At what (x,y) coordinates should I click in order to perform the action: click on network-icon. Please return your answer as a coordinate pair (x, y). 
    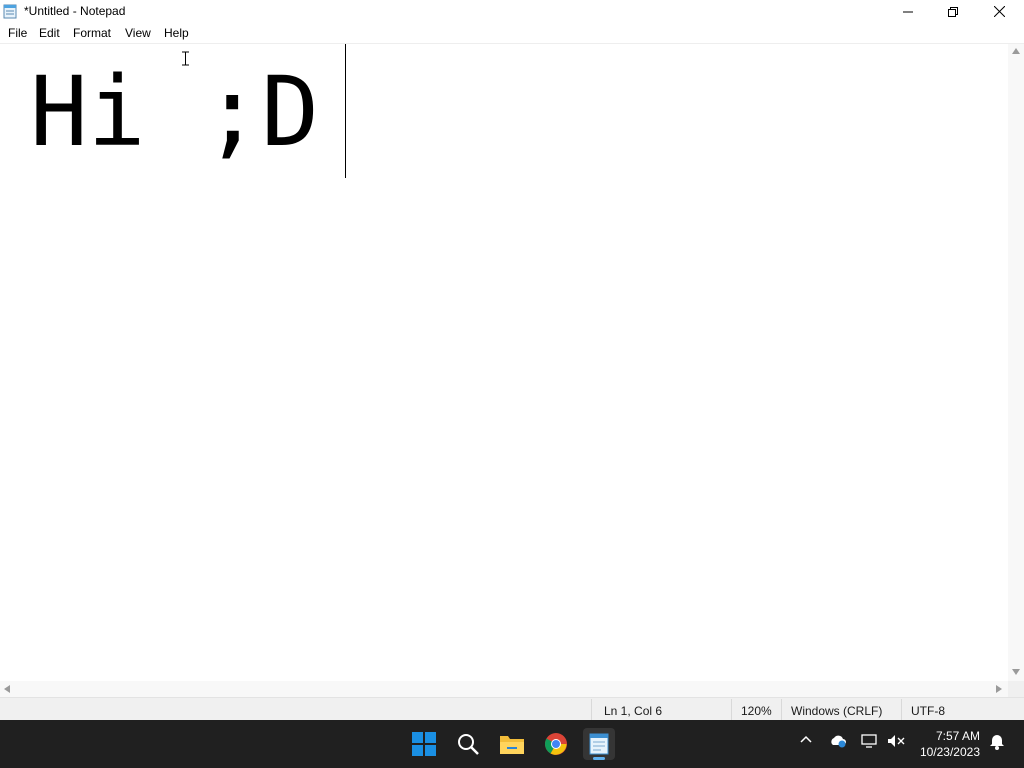
    Looking at the image, I should click on (870, 741).